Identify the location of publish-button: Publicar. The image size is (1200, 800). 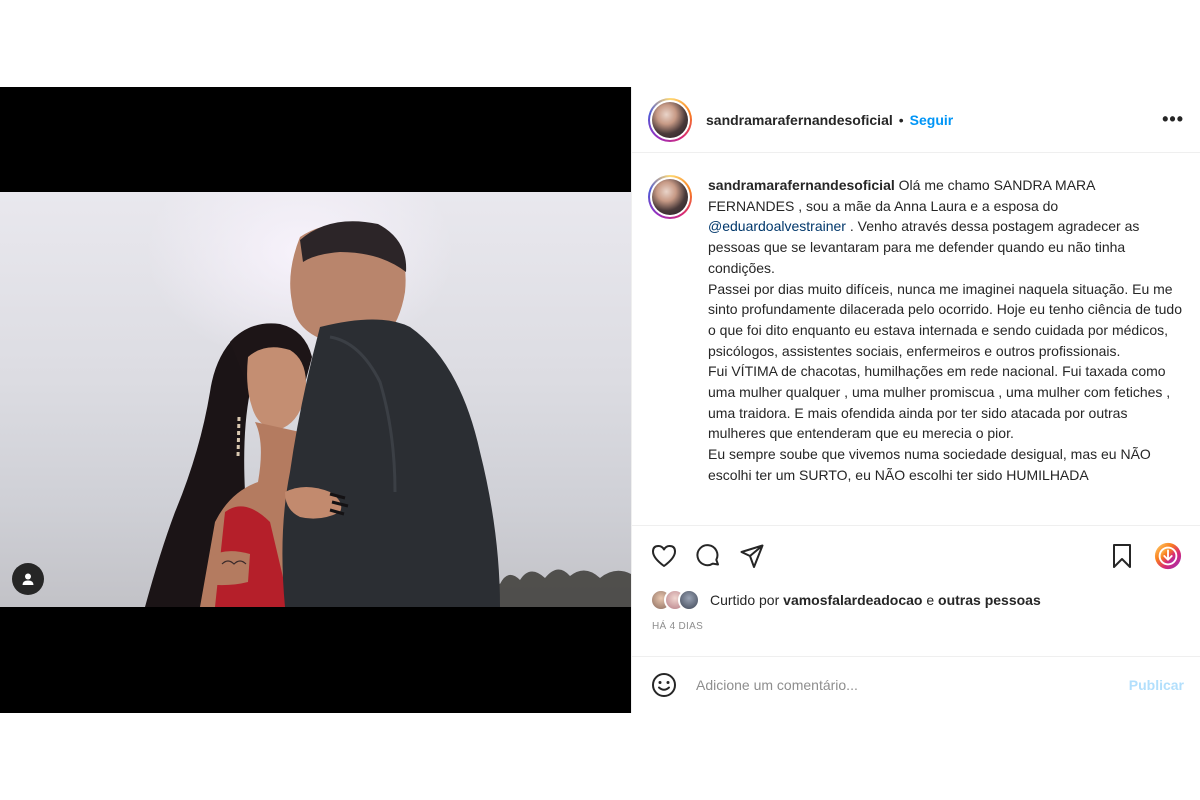
(1156, 685).